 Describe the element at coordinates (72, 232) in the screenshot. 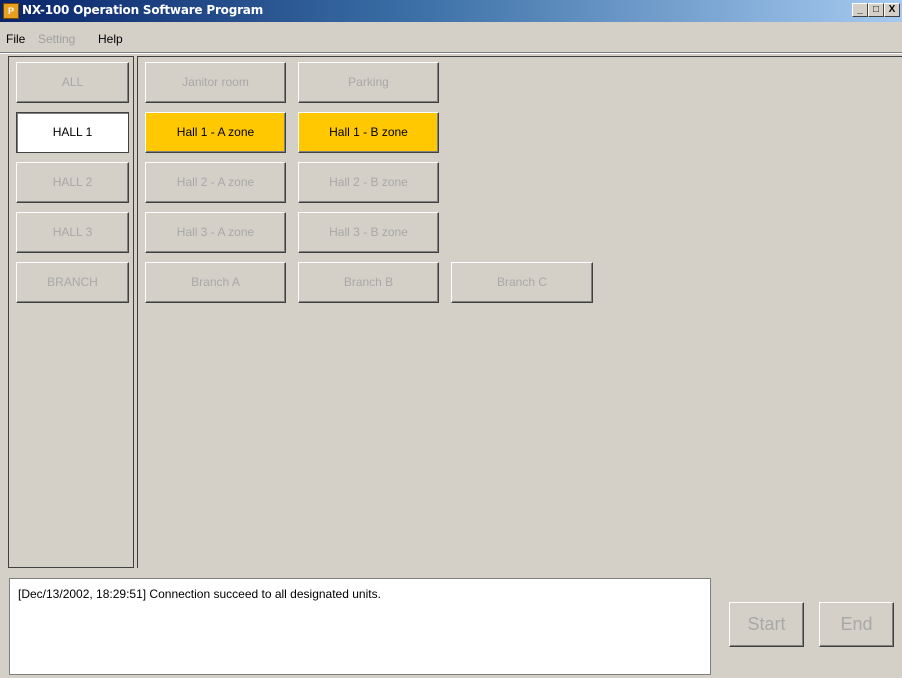

I see `group-button-hall-3: HALL 3` at that location.